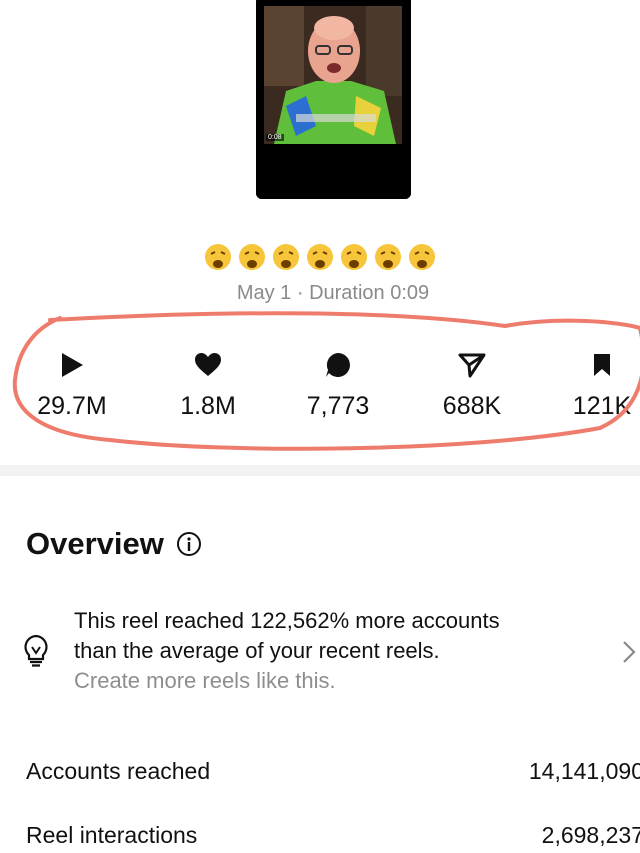 This screenshot has height=853, width=640. Describe the element at coordinates (591, 385) in the screenshot. I see `stat-saves: 121K` at that location.